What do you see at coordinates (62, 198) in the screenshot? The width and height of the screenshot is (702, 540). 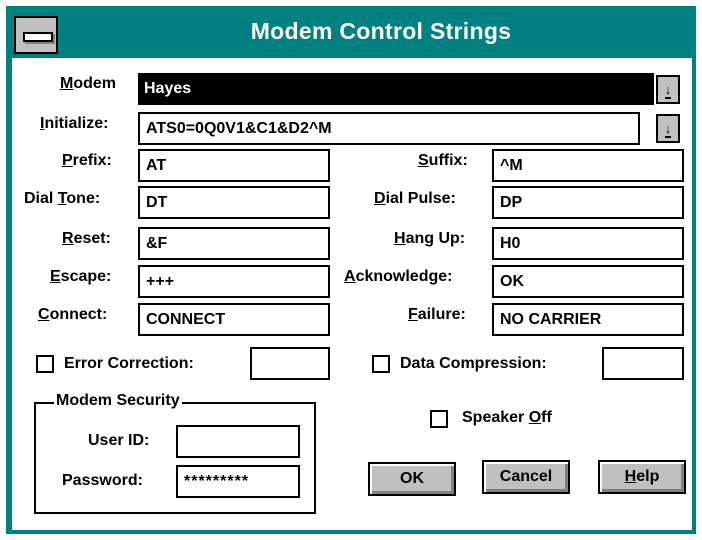 I see `dial-tone-label: Dial Tone:` at bounding box center [62, 198].